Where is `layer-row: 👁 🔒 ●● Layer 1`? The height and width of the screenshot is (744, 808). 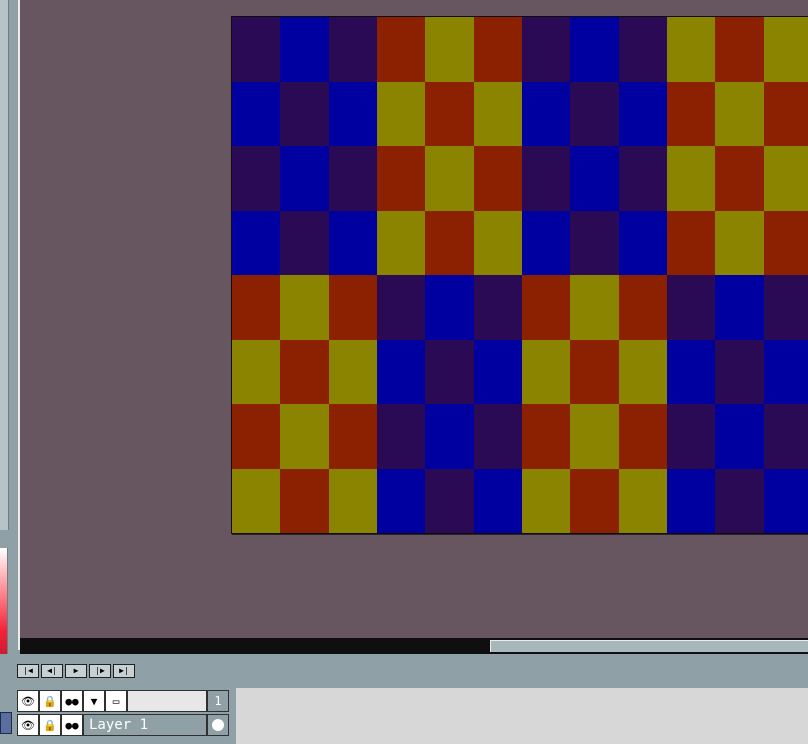
layer-row: 👁 🔒 ●● Layer 1 is located at coordinates (123, 725).